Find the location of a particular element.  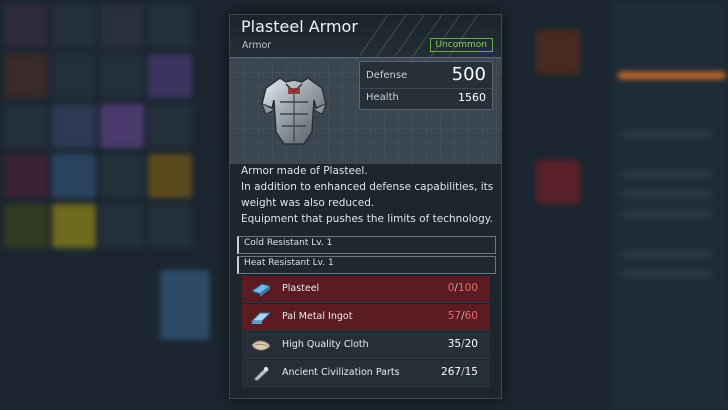

cloth-icon is located at coordinates (261, 345).